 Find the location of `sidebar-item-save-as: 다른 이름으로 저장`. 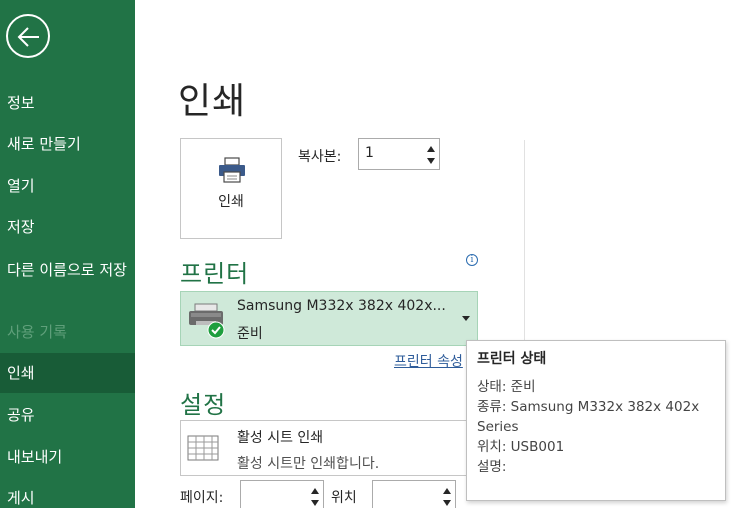

sidebar-item-save-as: 다른 이름으로 저장 is located at coordinates (67, 270).